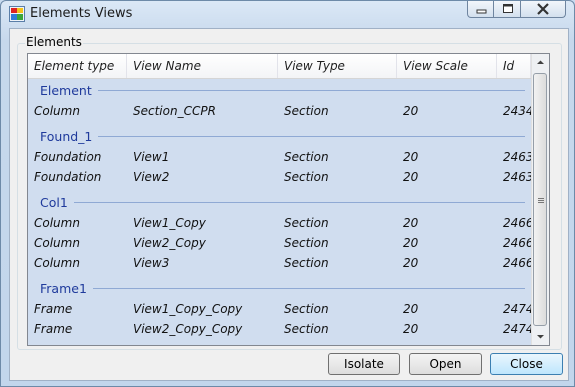  What do you see at coordinates (337, 66) in the screenshot?
I see `column-header: View Type` at bounding box center [337, 66].